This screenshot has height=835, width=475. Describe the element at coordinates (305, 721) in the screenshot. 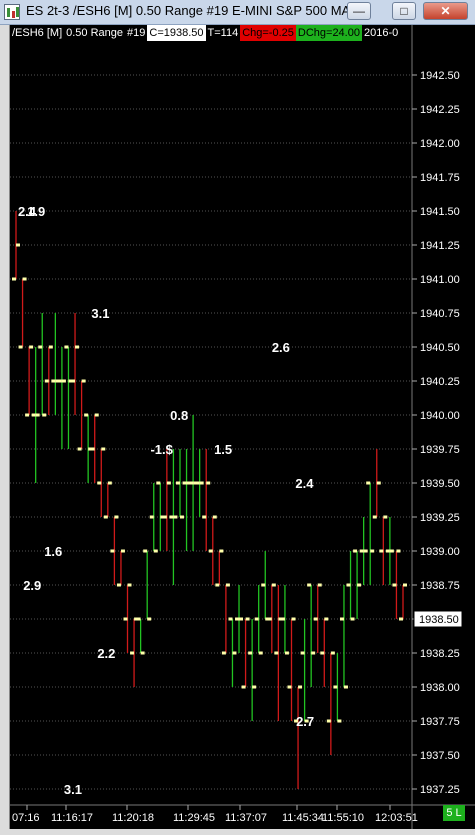

I see `bar-annotation: 2.7` at that location.